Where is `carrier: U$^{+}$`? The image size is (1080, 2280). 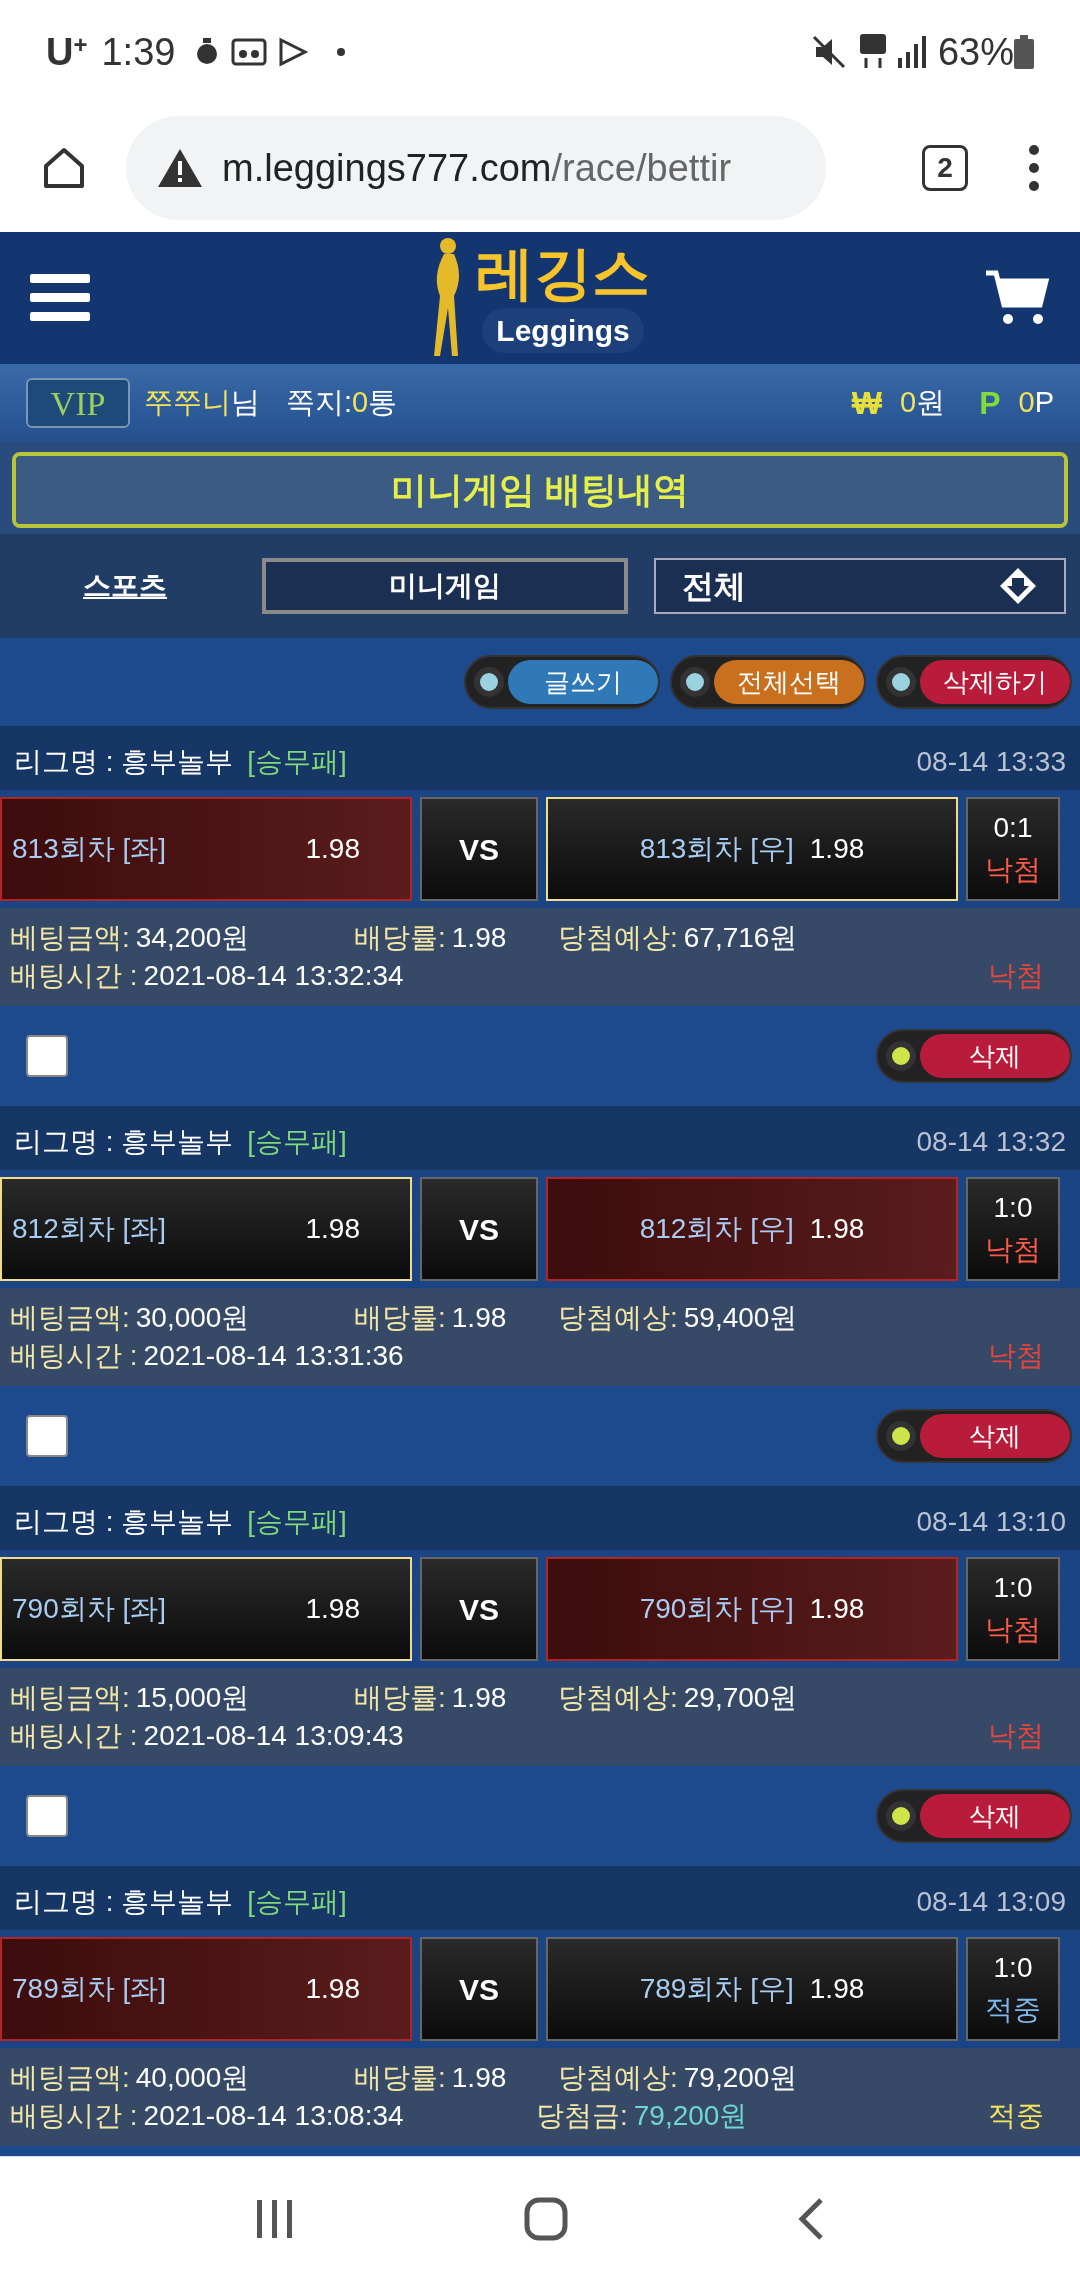
carrier: U$^{+}$ is located at coordinates (67, 52).